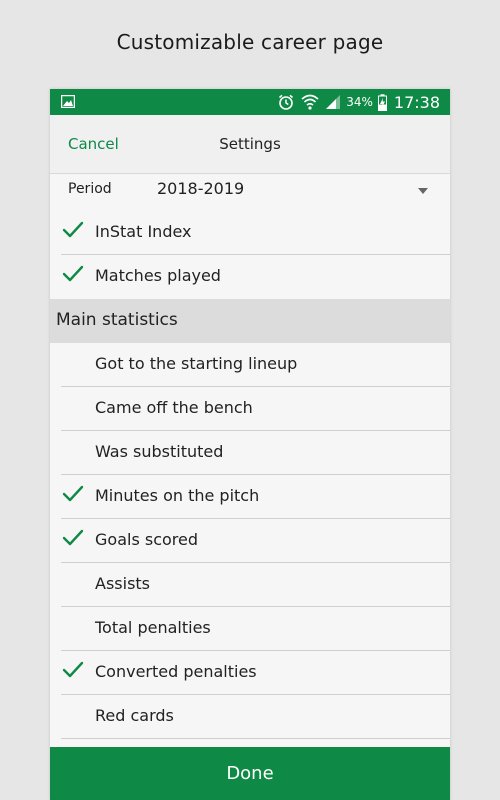 The image size is (500, 800). What do you see at coordinates (333, 102) in the screenshot?
I see `signal-icon` at bounding box center [333, 102].